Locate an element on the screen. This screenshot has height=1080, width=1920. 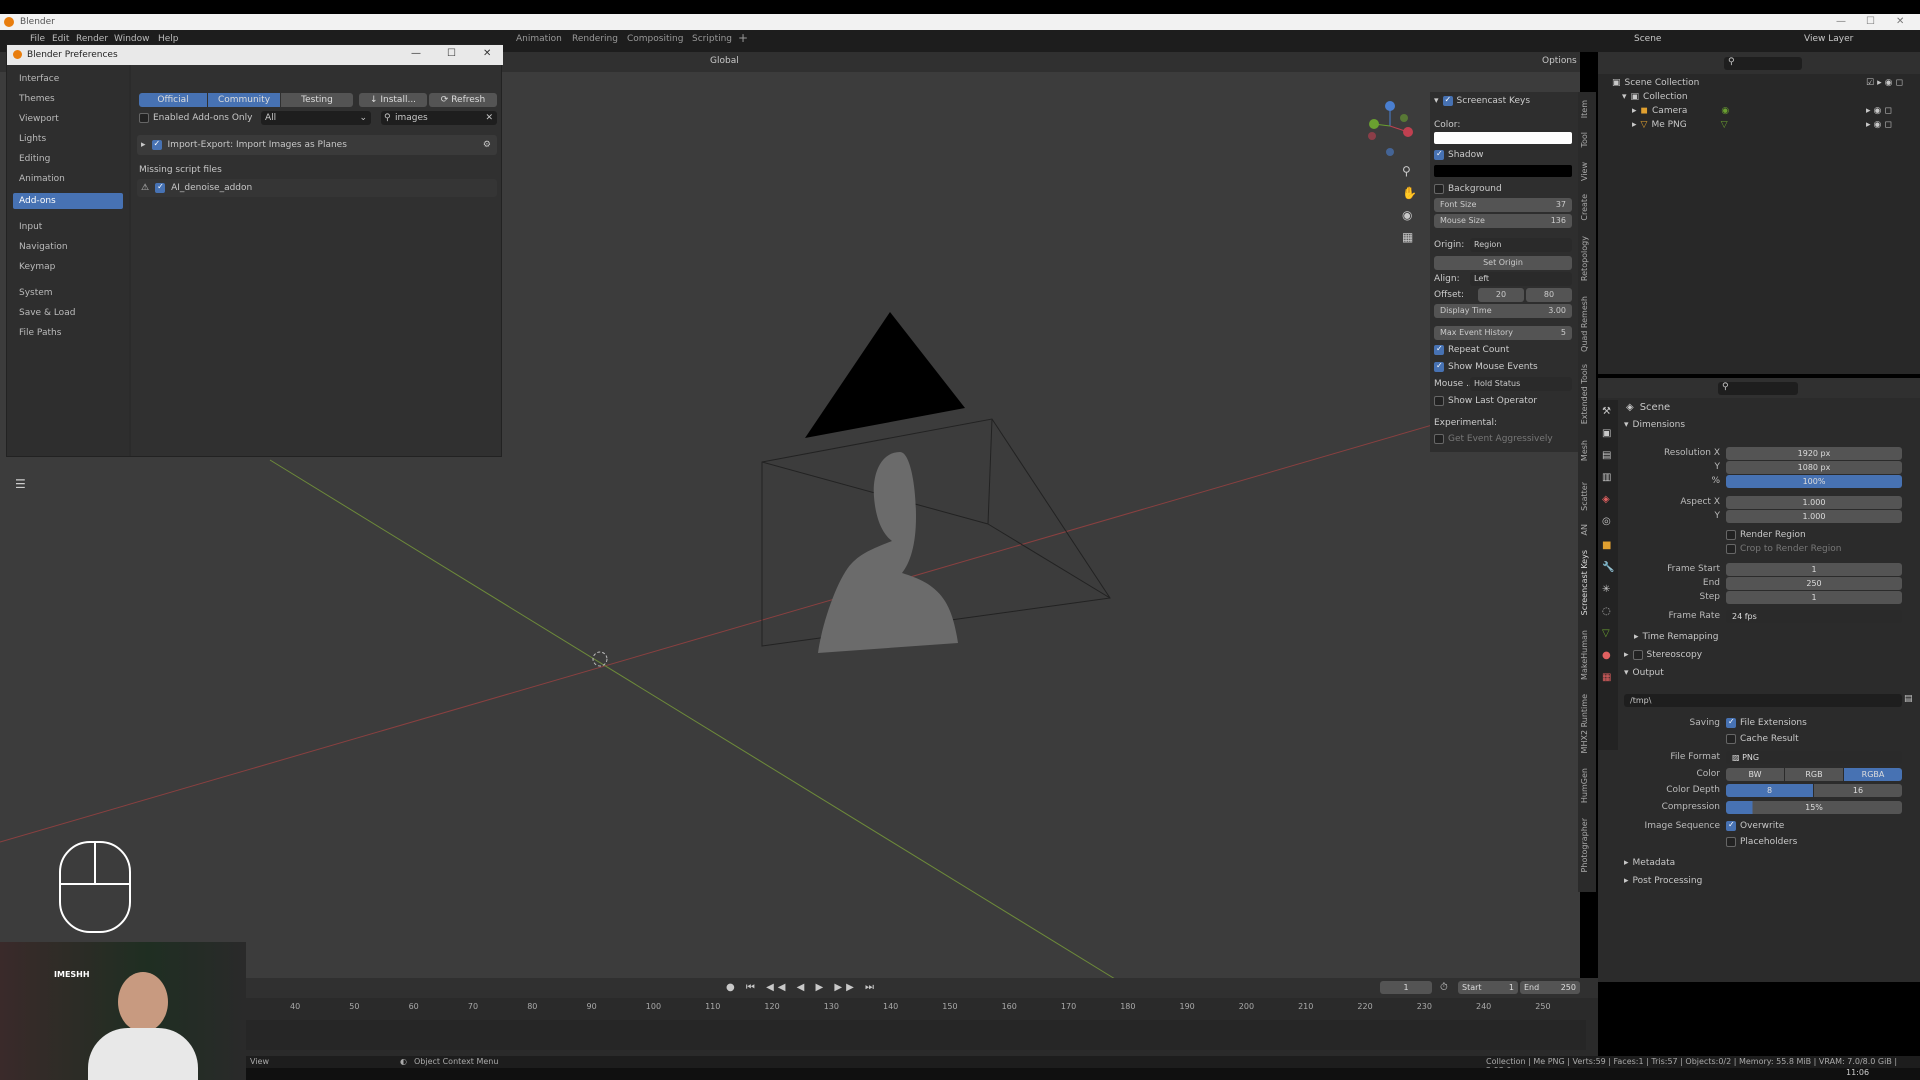
tab-community: Community is located at coordinates (244, 100).